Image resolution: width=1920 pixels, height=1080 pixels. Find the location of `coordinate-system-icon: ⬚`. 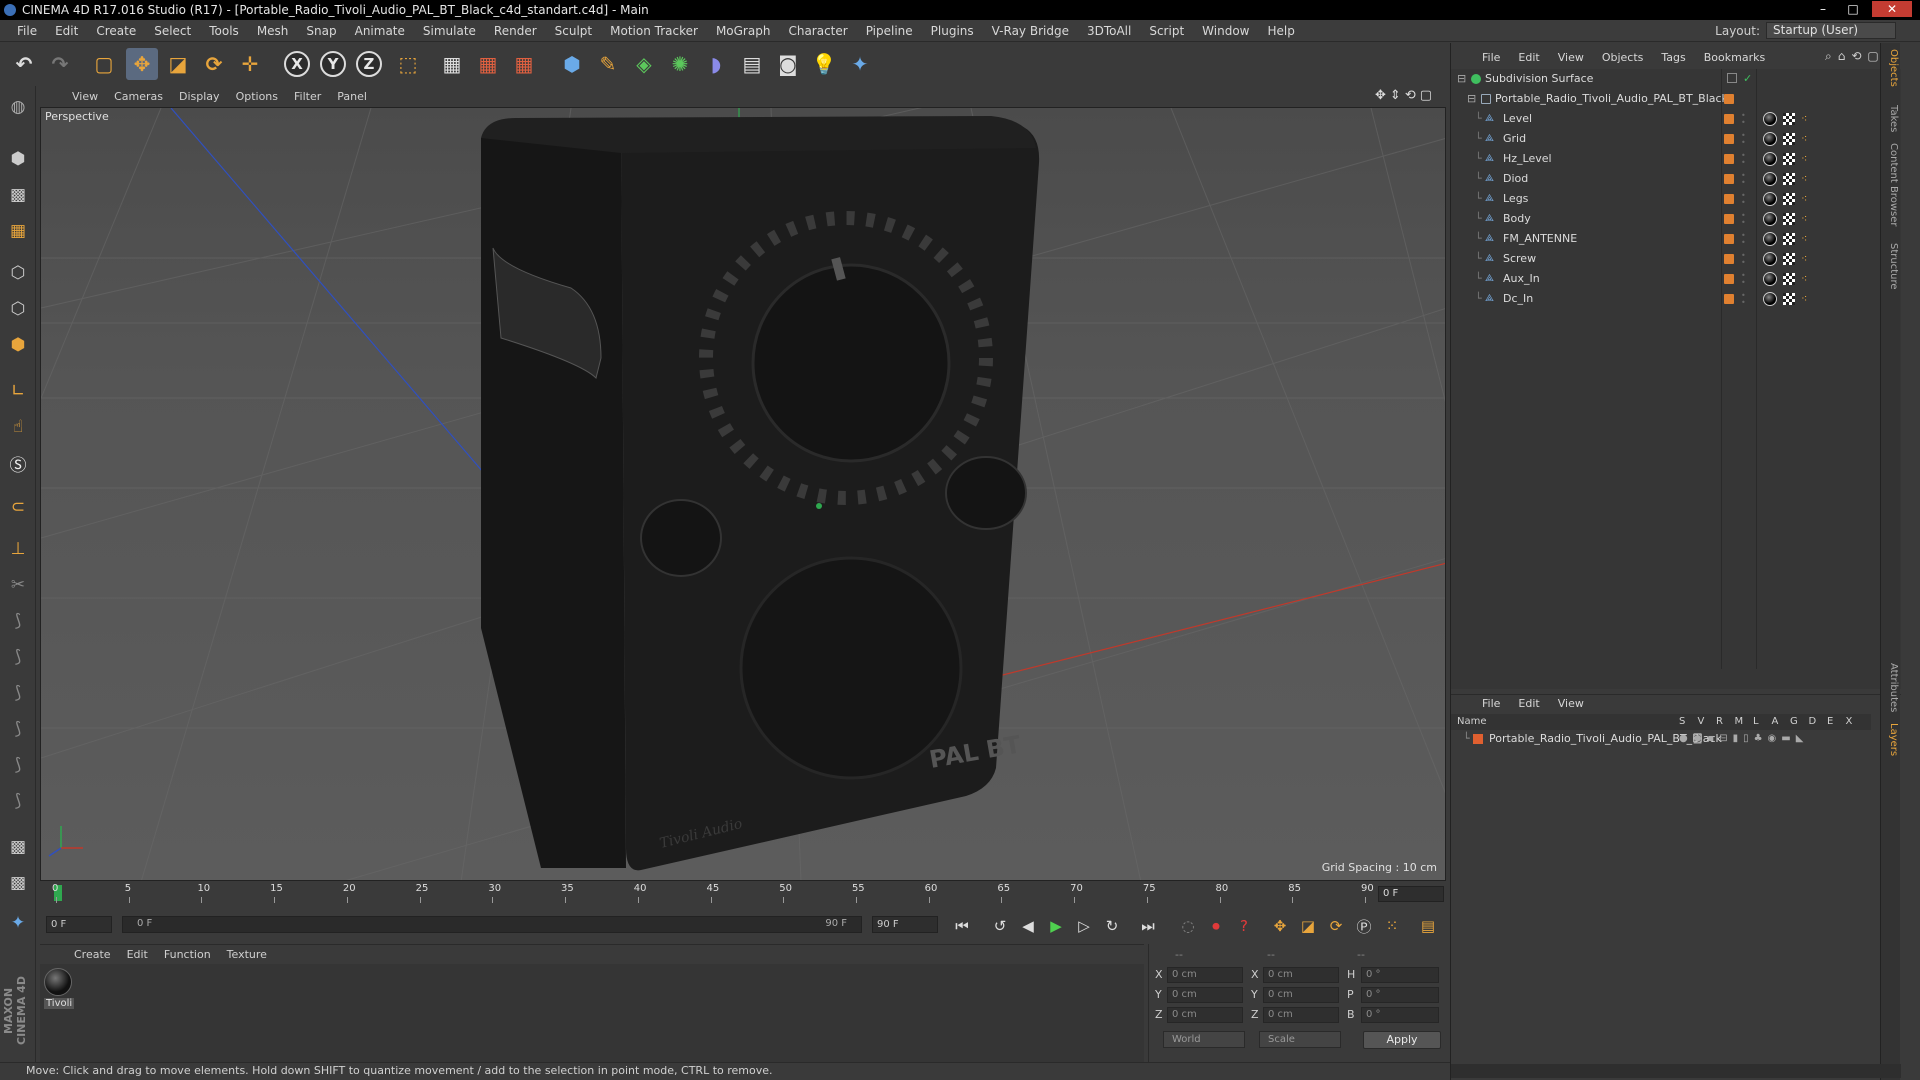

coordinate-system-icon: ⬚ is located at coordinates (408, 64).